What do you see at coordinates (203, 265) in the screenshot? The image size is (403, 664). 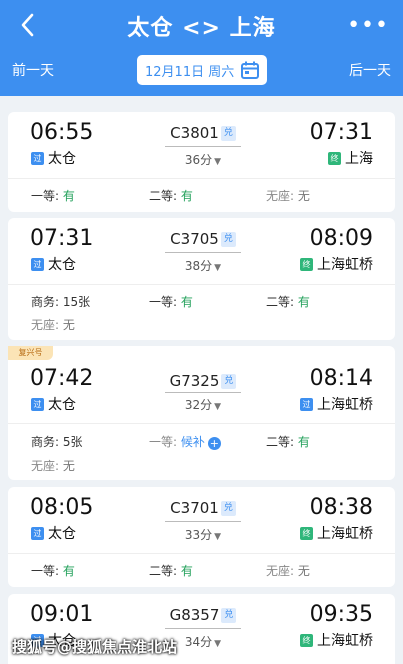 I see `duration: 38分 ▼` at bounding box center [203, 265].